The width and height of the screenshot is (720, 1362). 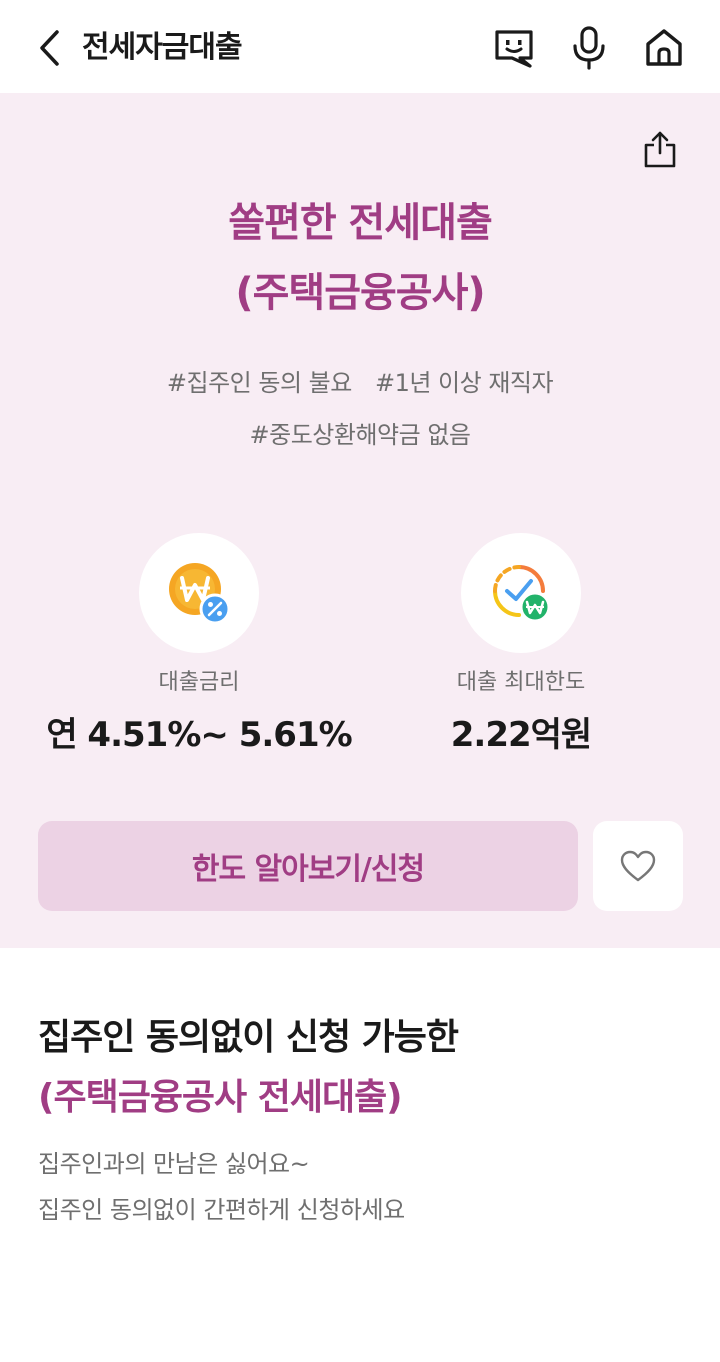 I want to click on interest-rate-value: 연 4.51%~ 5.61%, so click(x=199, y=735).